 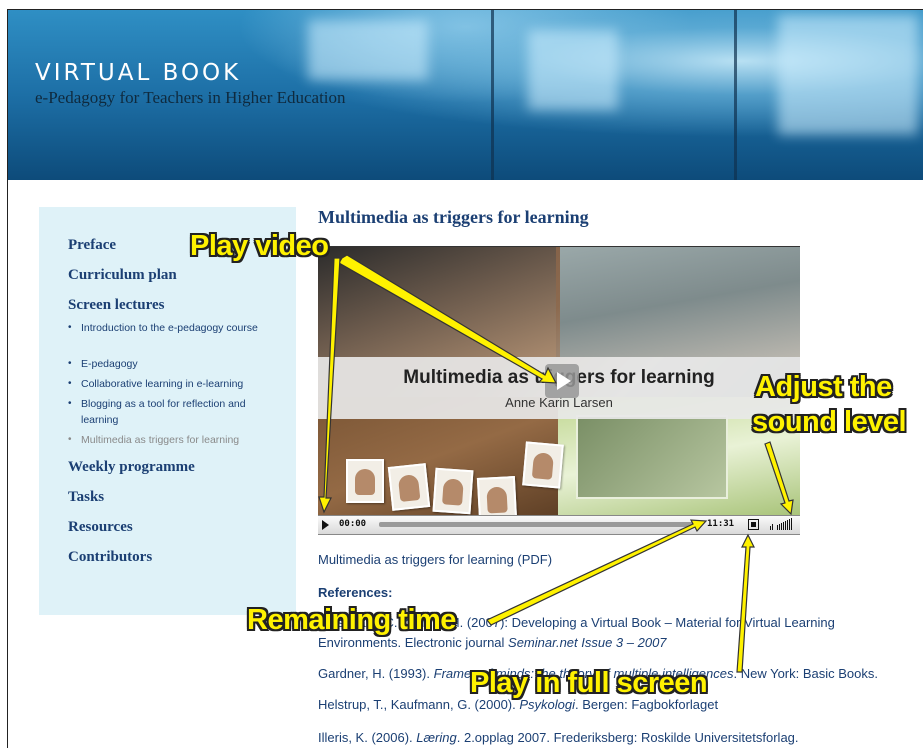 What do you see at coordinates (116, 305) in the screenshot?
I see `sidebar-item-screen-lectures: Screen lectures` at bounding box center [116, 305].